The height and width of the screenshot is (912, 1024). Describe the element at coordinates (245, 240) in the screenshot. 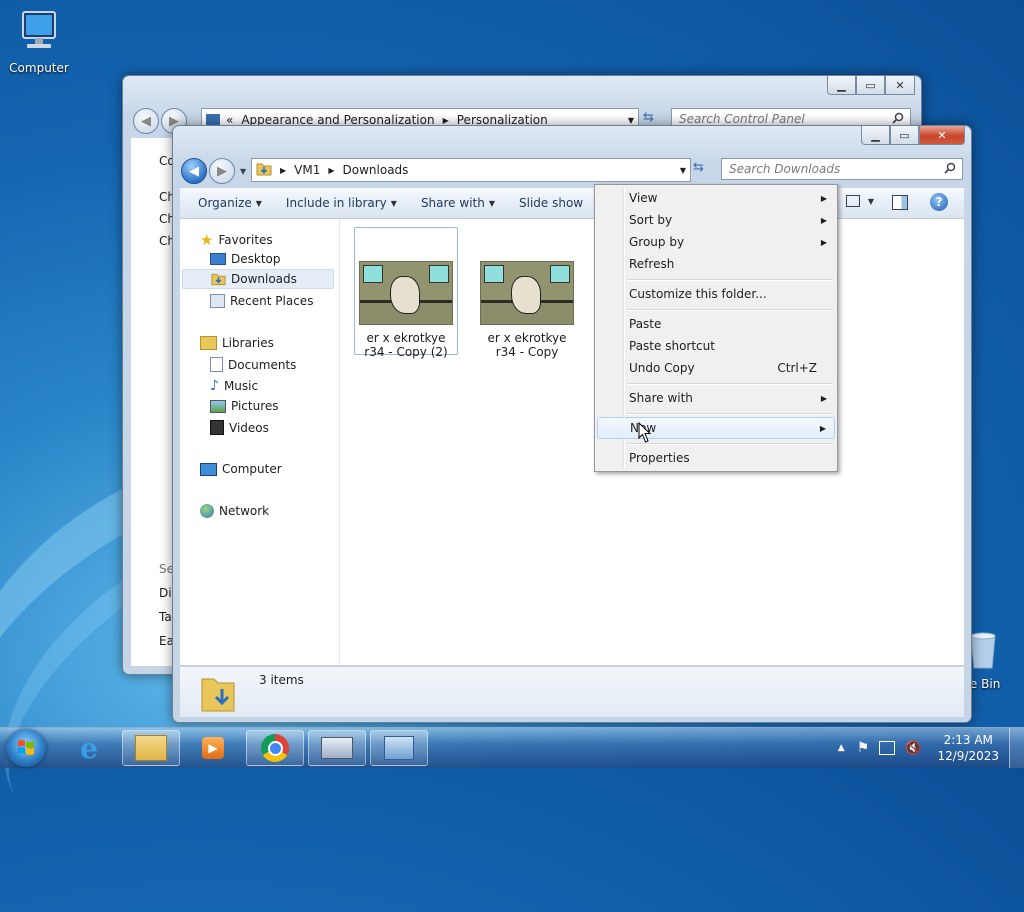

I see `nav-label: Favorites` at that location.